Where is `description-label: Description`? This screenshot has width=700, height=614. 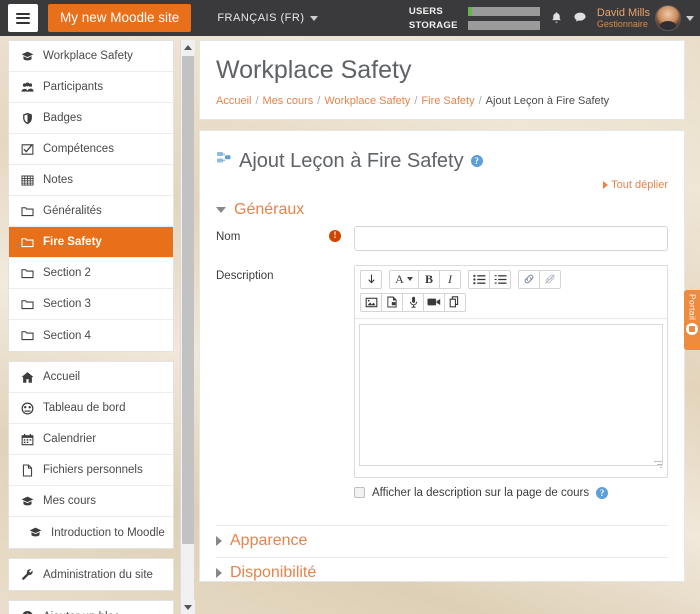
description-label: Description is located at coordinates (245, 275).